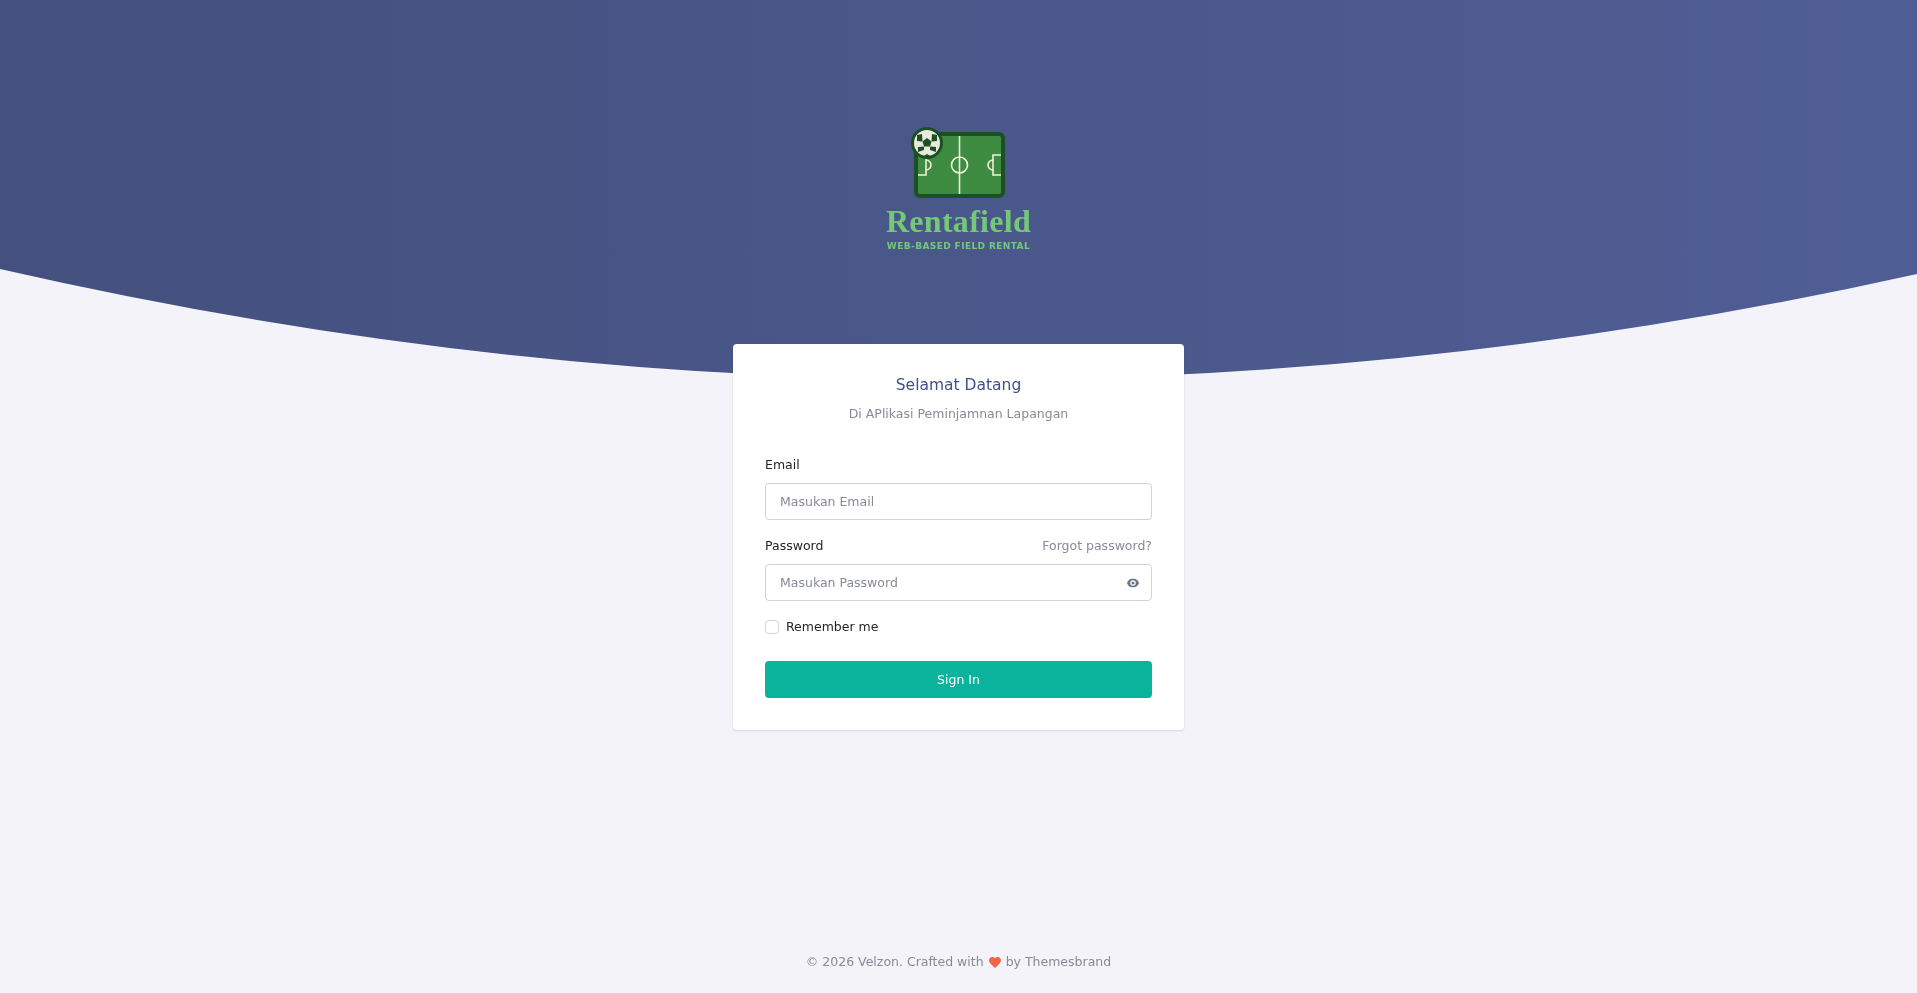 The width and height of the screenshot is (1917, 993). What do you see at coordinates (832, 627) in the screenshot?
I see `remember-label: Remember me` at bounding box center [832, 627].